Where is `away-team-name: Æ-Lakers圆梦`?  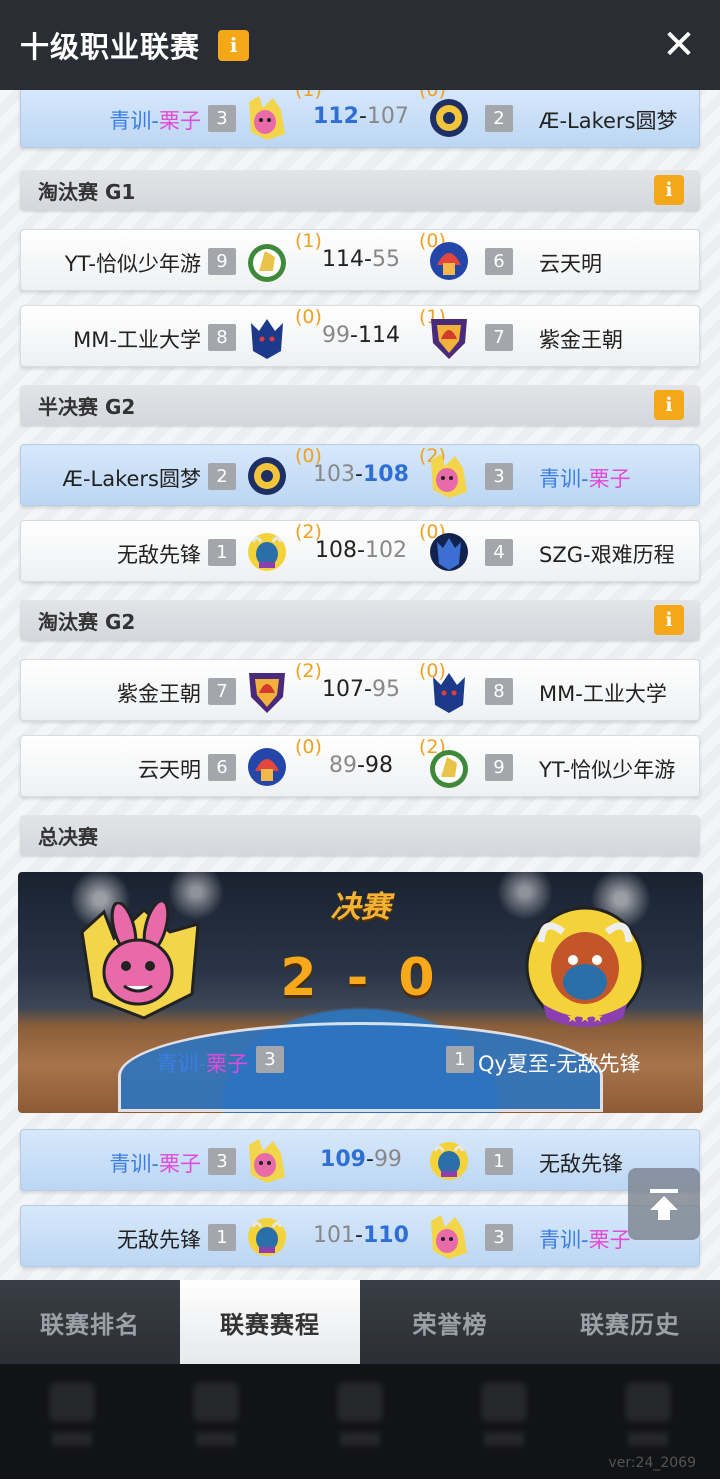
away-team-name: Æ-Lakers圆梦 is located at coordinates (608, 121).